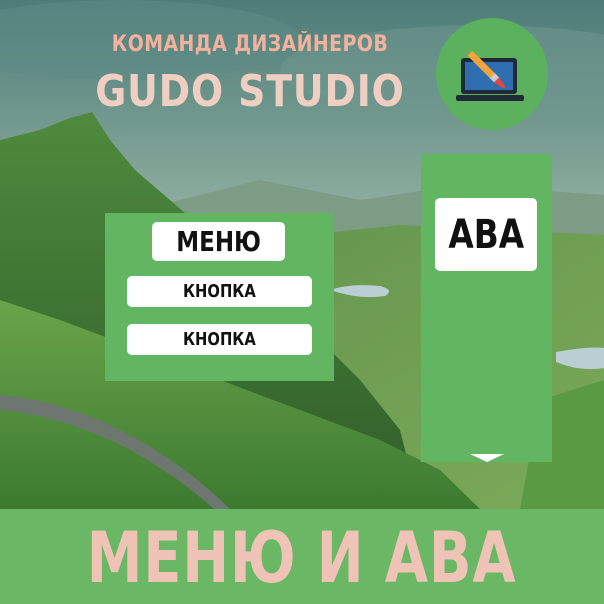 The image size is (604, 604). I want to click on ava-label-box: АВА, so click(486, 234).